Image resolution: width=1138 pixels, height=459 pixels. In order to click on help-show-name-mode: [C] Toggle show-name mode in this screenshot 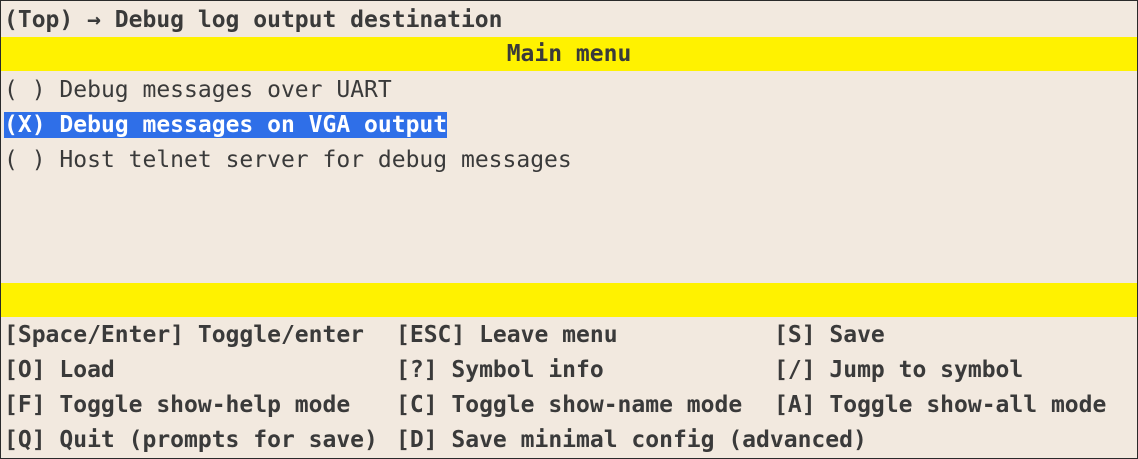, I will do `click(569, 405)`.